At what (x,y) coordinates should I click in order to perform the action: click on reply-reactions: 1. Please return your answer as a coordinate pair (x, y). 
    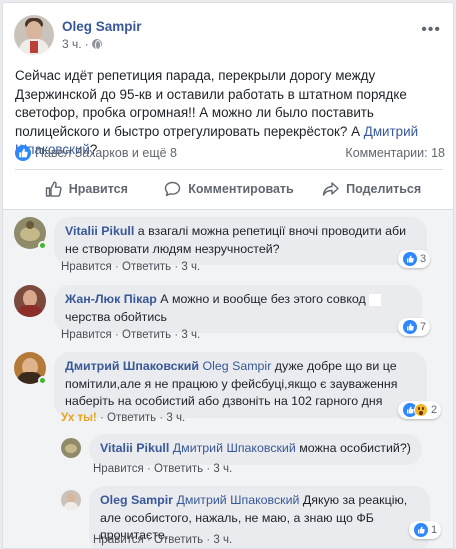
    Looking at the image, I should click on (425, 530).